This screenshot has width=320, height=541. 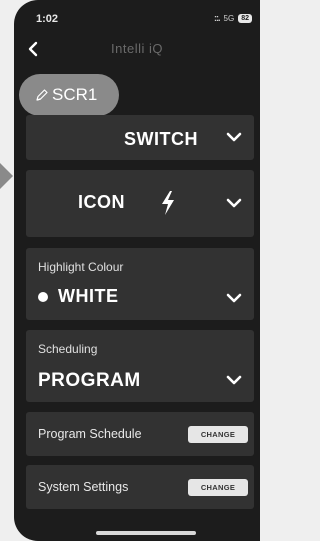 What do you see at coordinates (47, 19) in the screenshot?
I see `status-time: 1:02` at bounding box center [47, 19].